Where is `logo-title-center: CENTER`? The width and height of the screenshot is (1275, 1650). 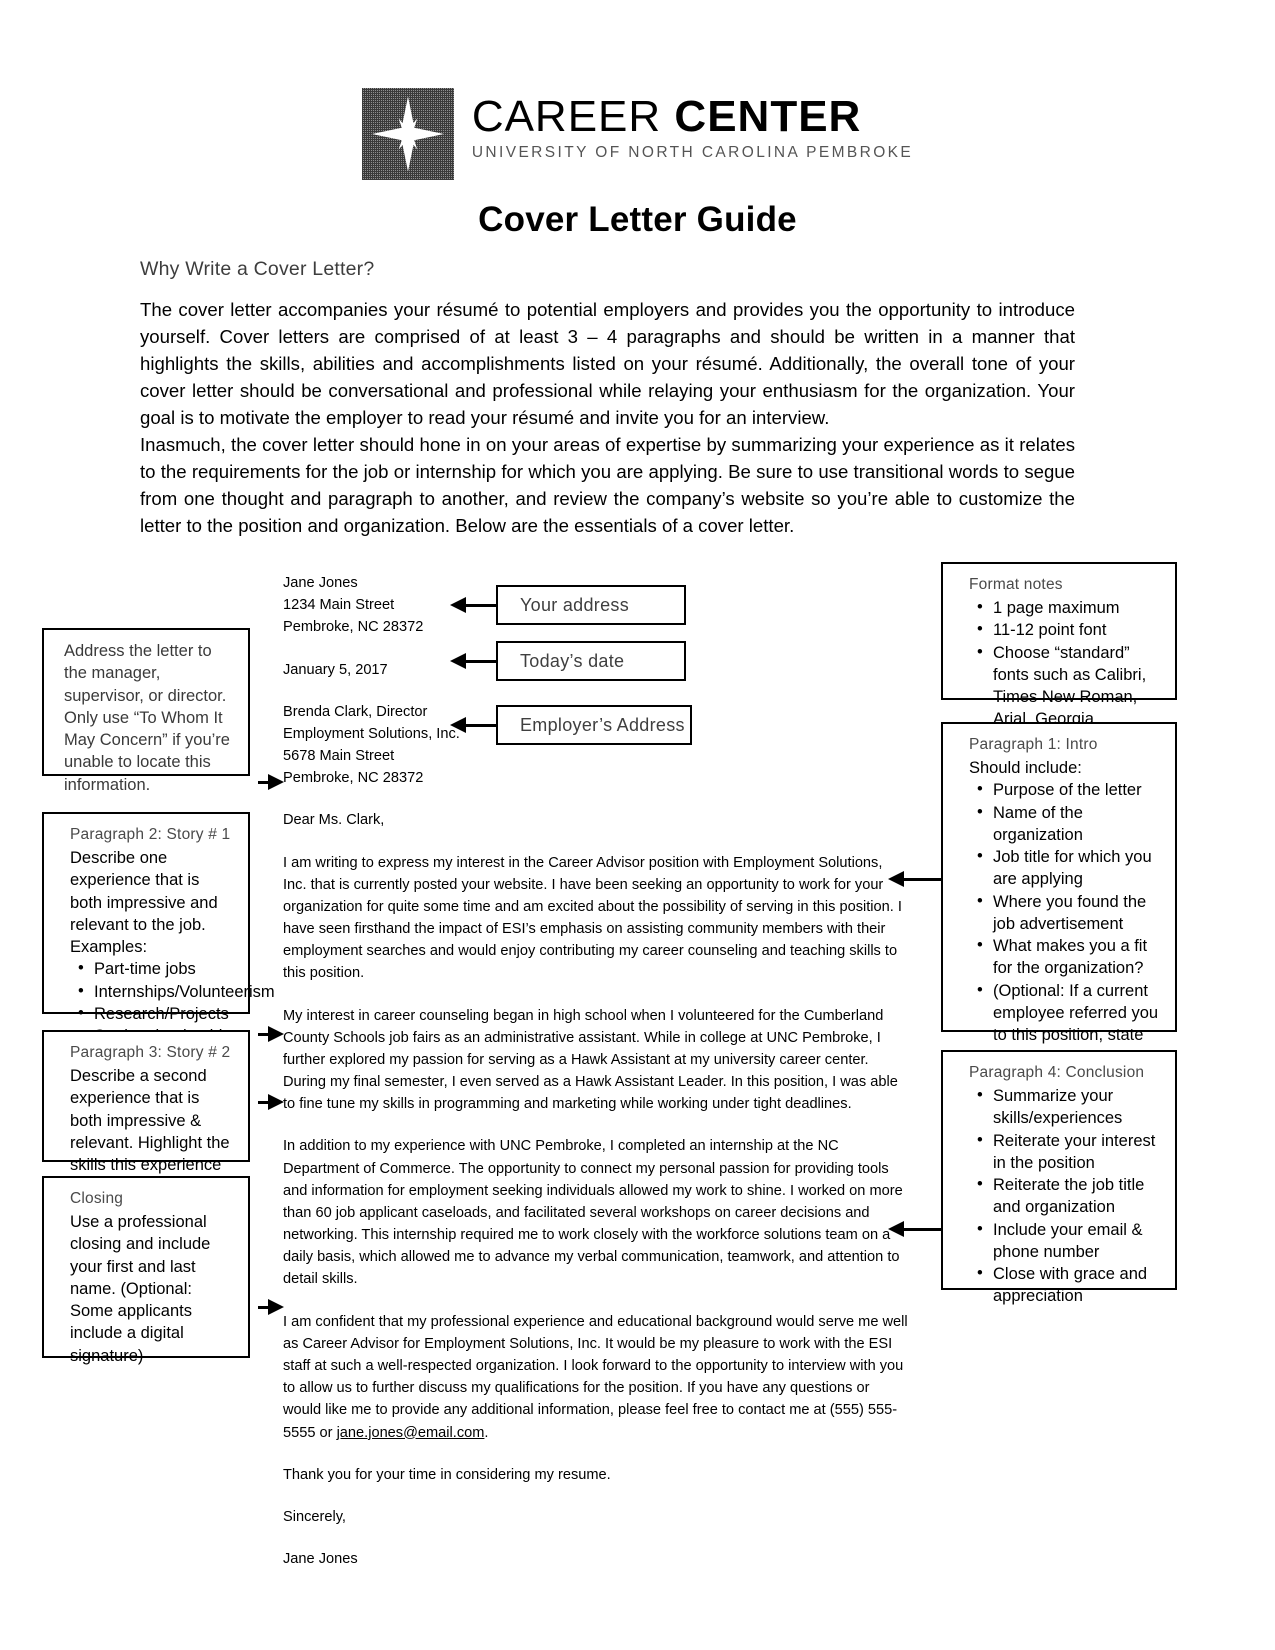 logo-title-center: CENTER is located at coordinates (768, 116).